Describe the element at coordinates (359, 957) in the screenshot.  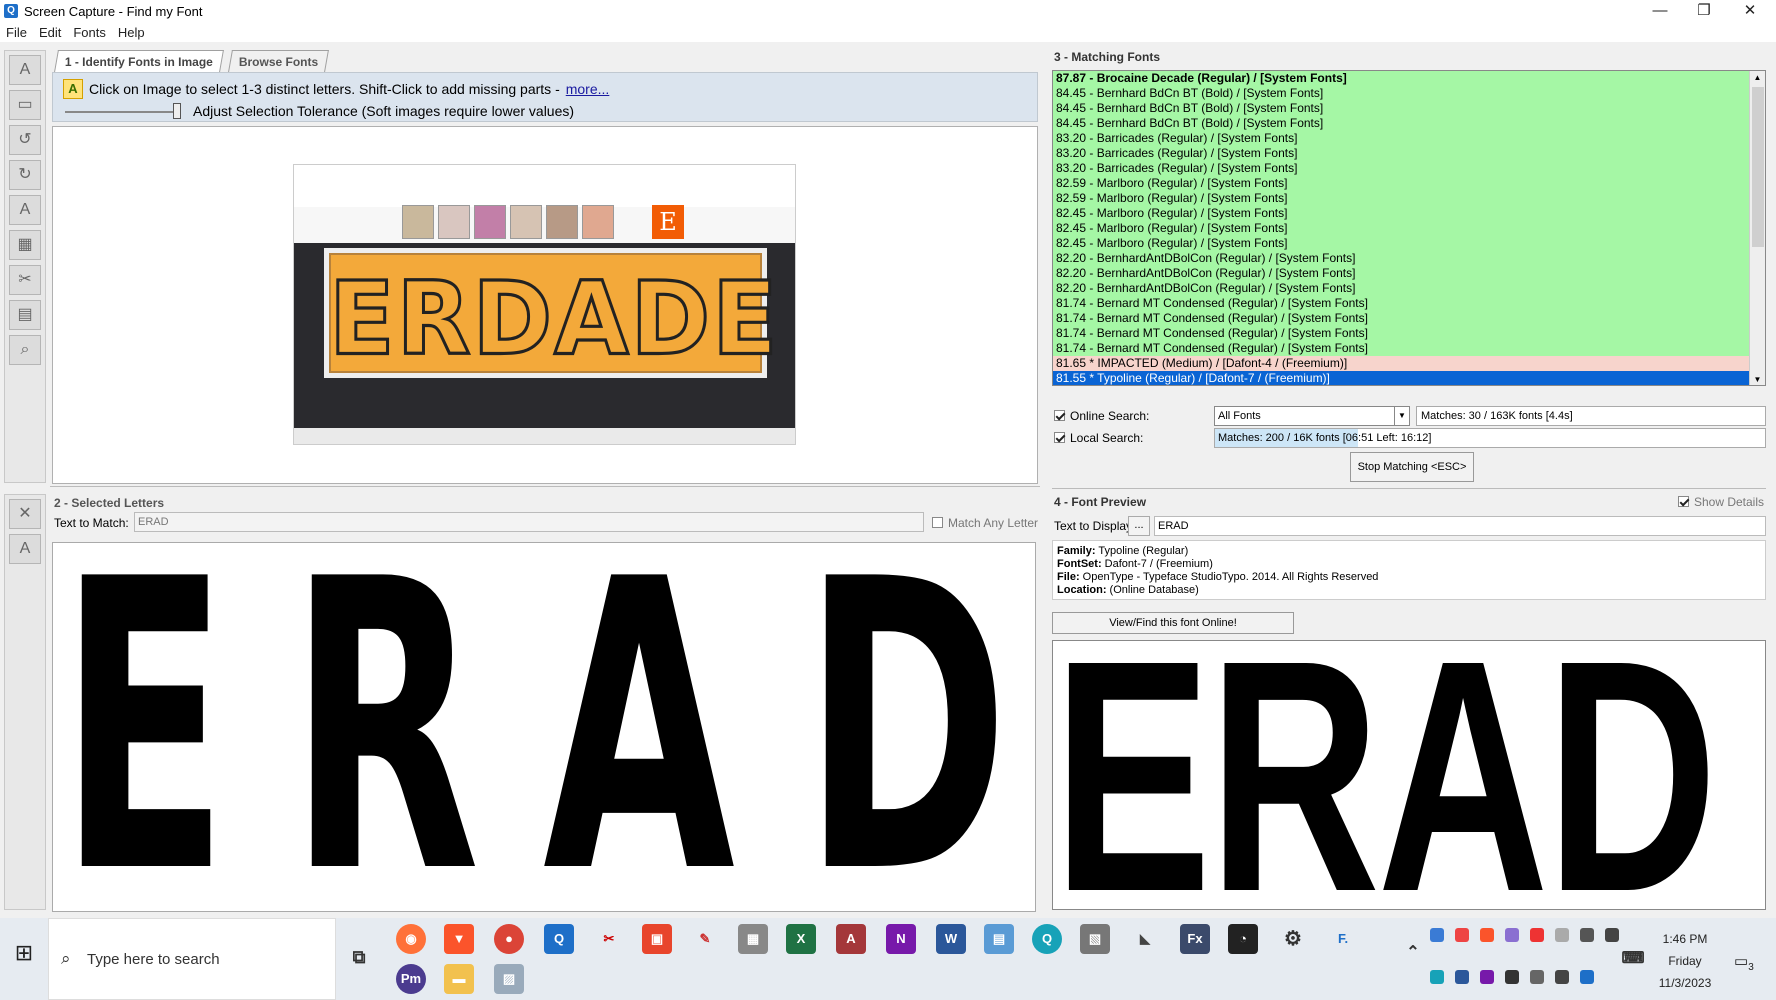
I see `task-view-icon: ⧉` at that location.